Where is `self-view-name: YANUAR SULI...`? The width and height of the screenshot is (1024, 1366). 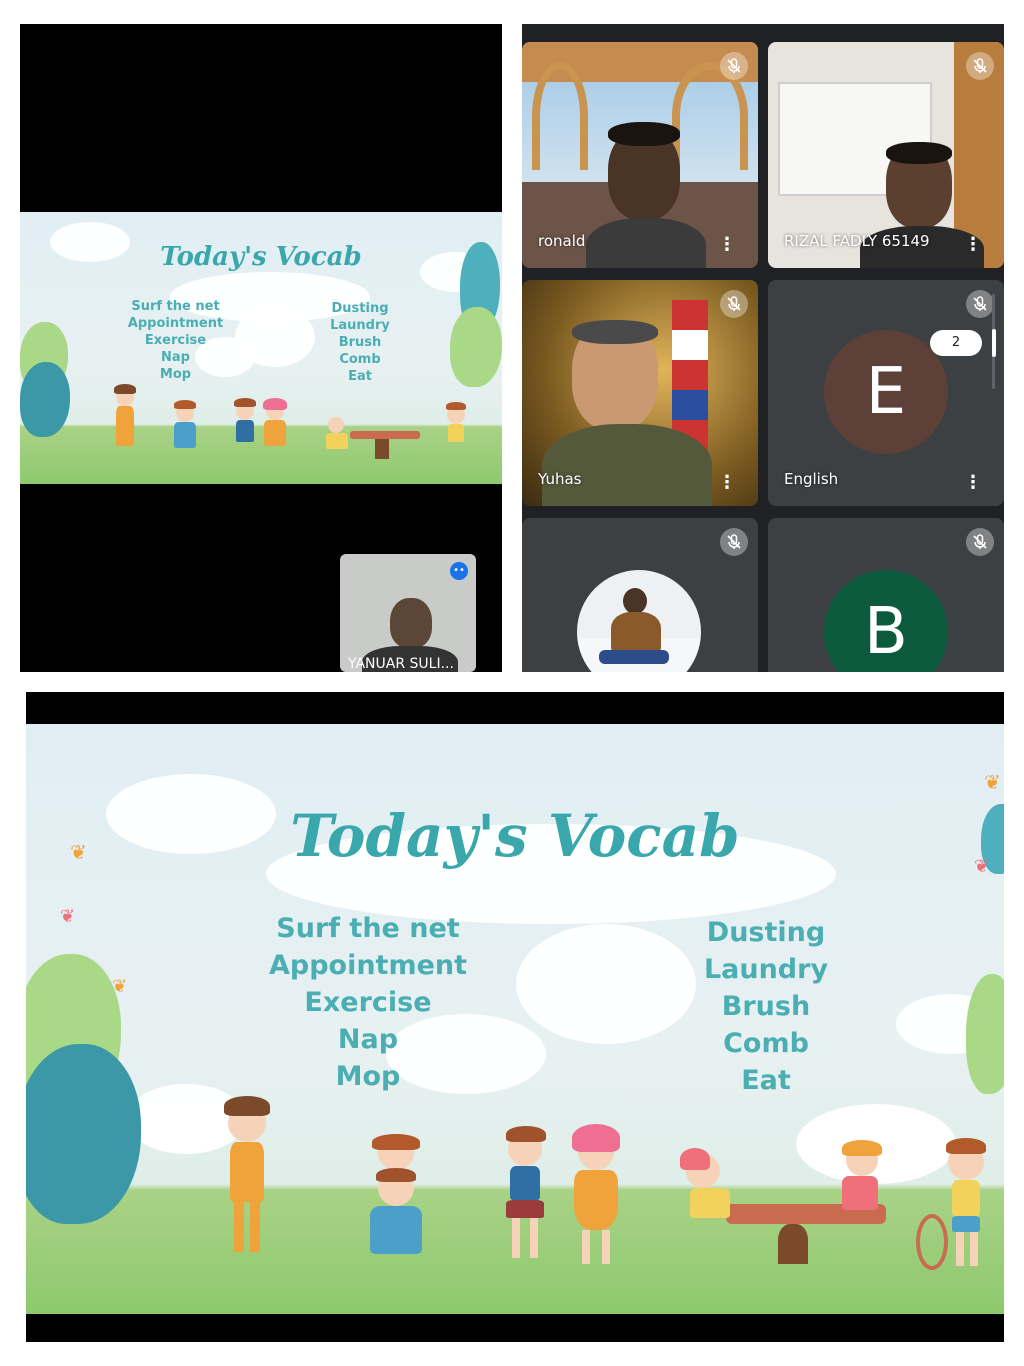
self-view-name: YANUAR SULI... is located at coordinates (401, 664).